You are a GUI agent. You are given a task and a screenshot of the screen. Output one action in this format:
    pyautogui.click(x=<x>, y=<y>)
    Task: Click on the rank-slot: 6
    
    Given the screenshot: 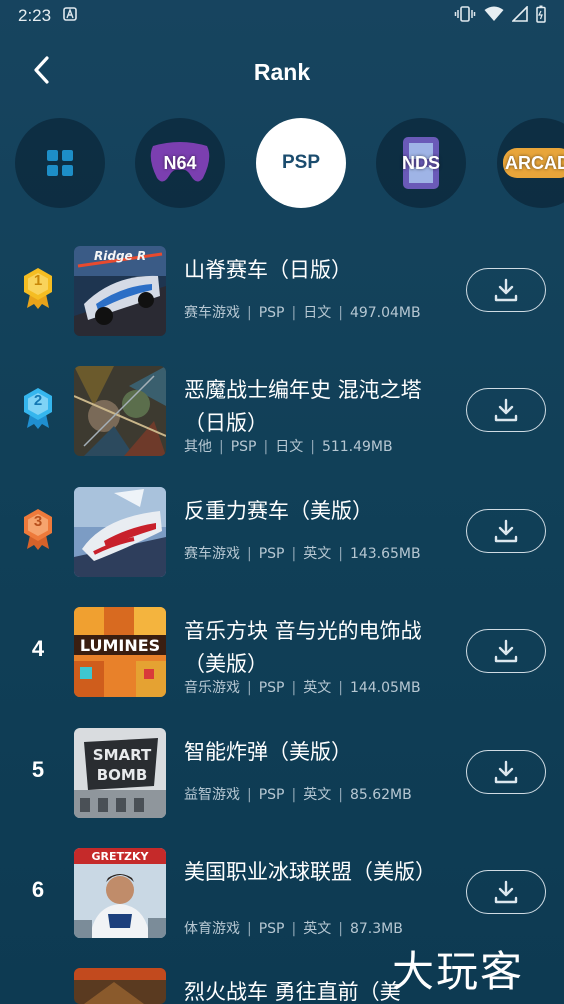 What is the action you would take?
    pyautogui.click(x=38, y=890)
    